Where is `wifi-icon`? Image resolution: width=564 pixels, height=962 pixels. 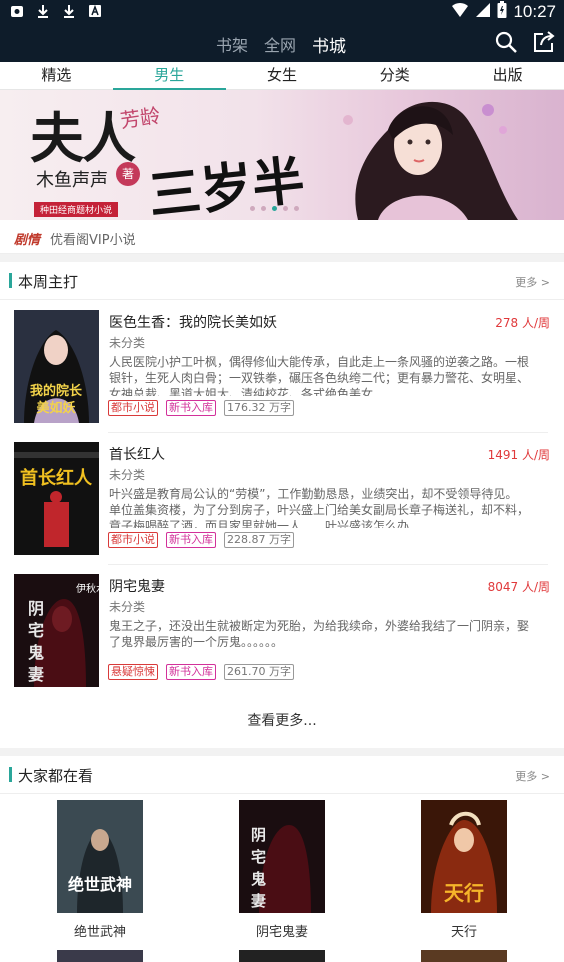 wifi-icon is located at coordinates (460, 12).